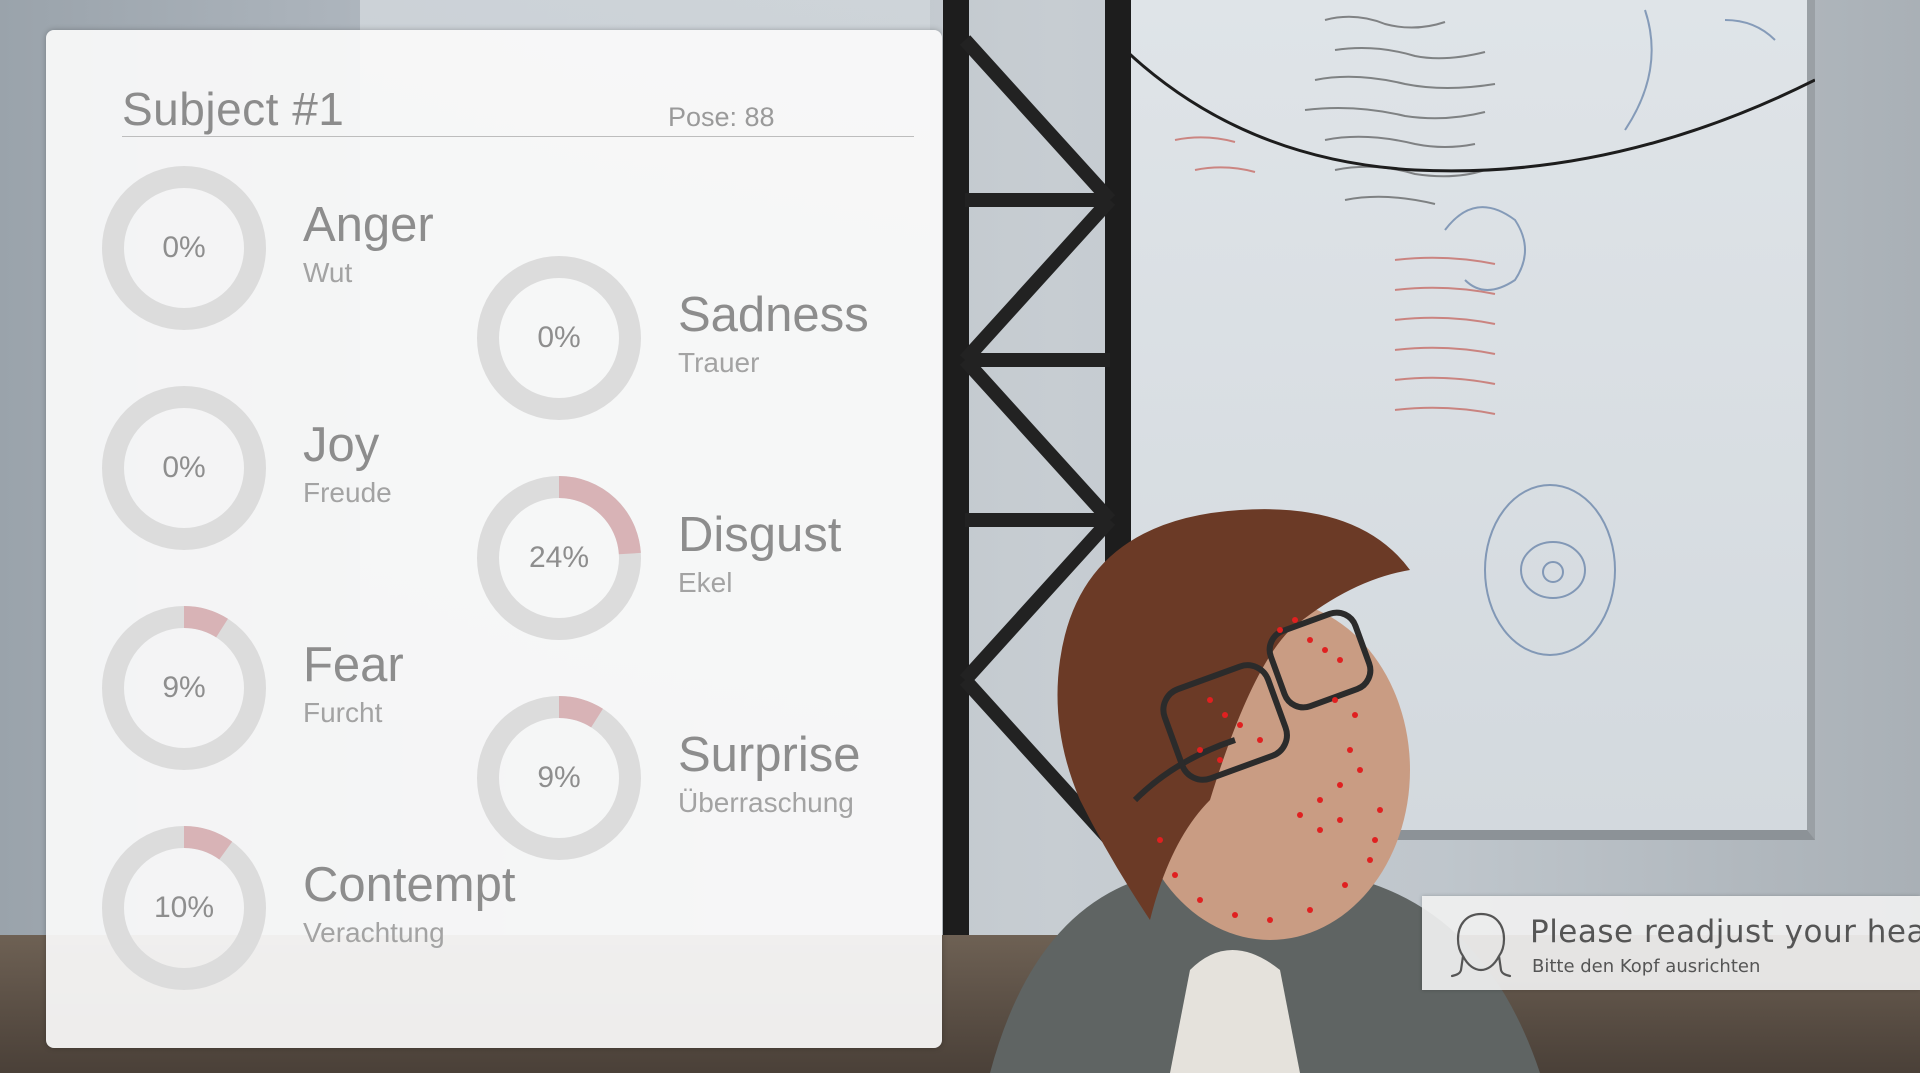 The height and width of the screenshot is (1073, 1920). What do you see at coordinates (184, 687) in the screenshot?
I see `fear-percent: 9%` at bounding box center [184, 687].